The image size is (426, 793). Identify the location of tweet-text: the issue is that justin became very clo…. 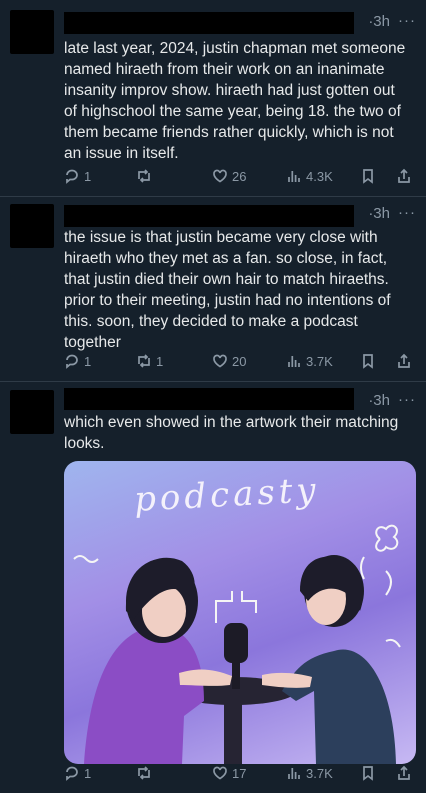
(227, 290).